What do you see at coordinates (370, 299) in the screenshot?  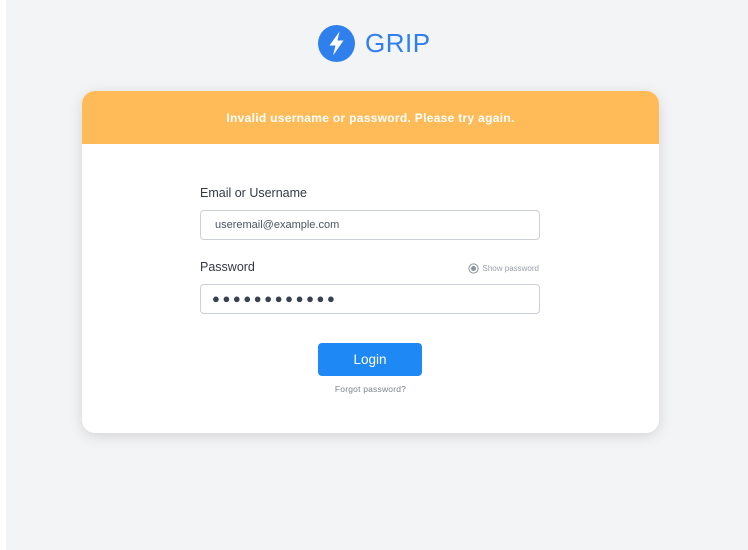 I see `password-field: ●●●●●●●●●●●●` at bounding box center [370, 299].